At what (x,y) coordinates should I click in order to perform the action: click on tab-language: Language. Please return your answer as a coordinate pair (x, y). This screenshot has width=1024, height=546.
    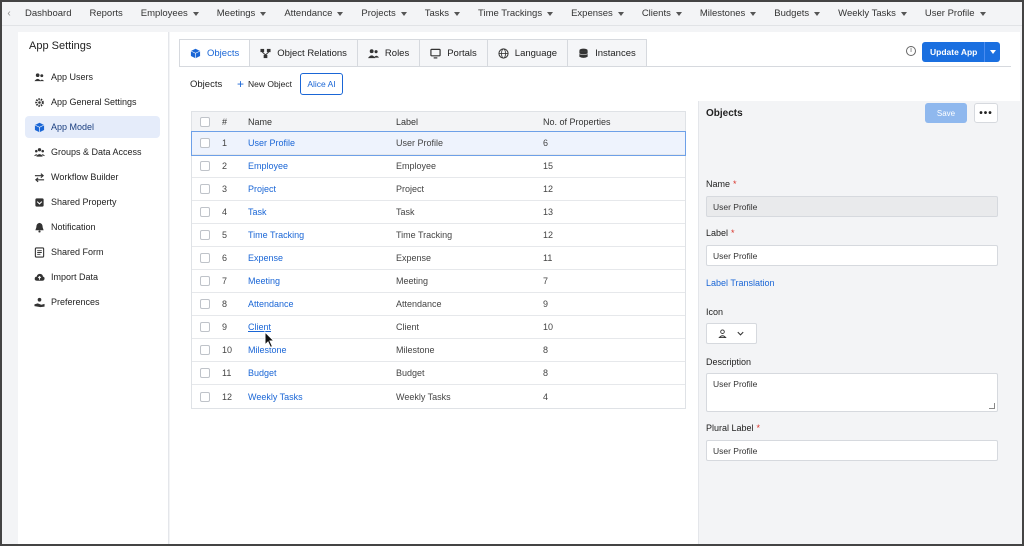
    Looking at the image, I should click on (528, 53).